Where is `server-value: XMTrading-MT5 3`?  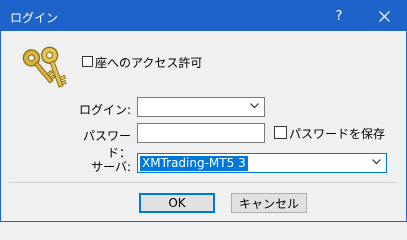
server-value: XMTrading-MT5 3 is located at coordinates (194, 163).